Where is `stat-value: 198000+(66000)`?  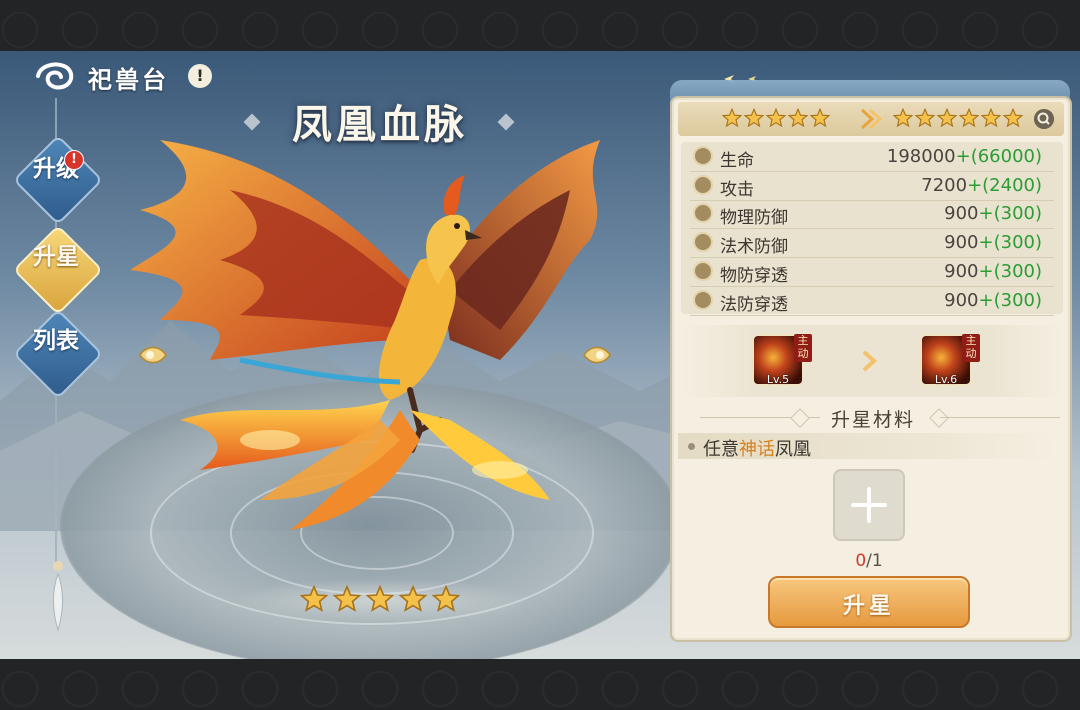
stat-value: 198000+(66000) is located at coordinates (964, 156).